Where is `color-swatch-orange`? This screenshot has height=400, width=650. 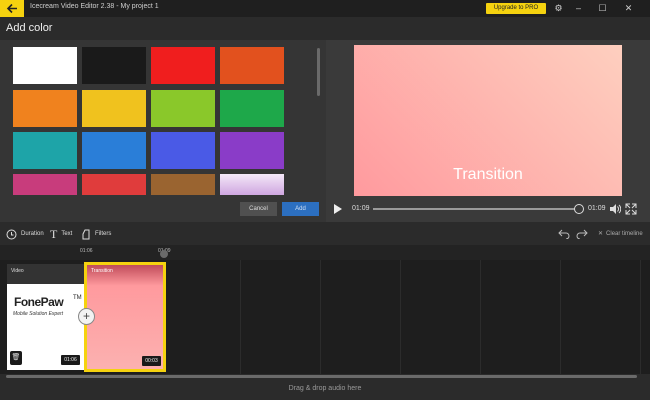 color-swatch-orange is located at coordinates (45, 108).